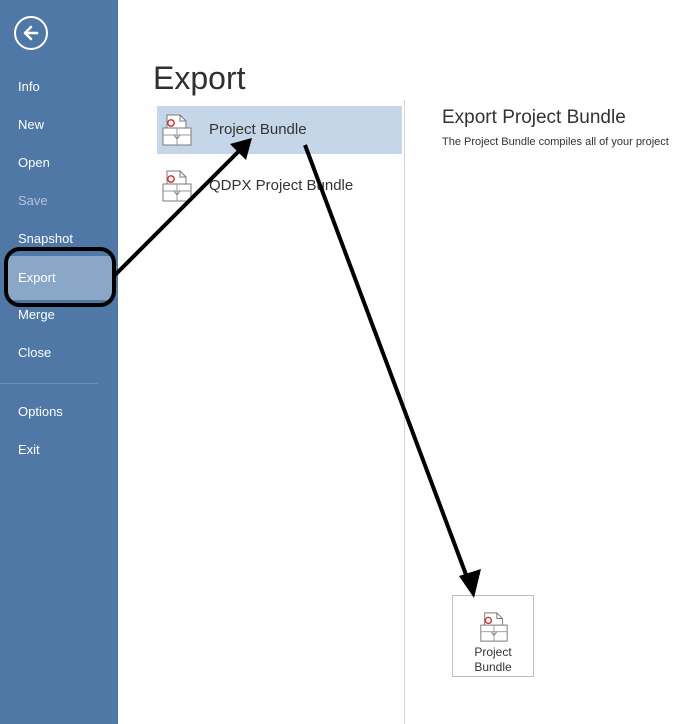  Describe the element at coordinates (258, 129) in the screenshot. I see `option-label: Project Bundle` at that location.